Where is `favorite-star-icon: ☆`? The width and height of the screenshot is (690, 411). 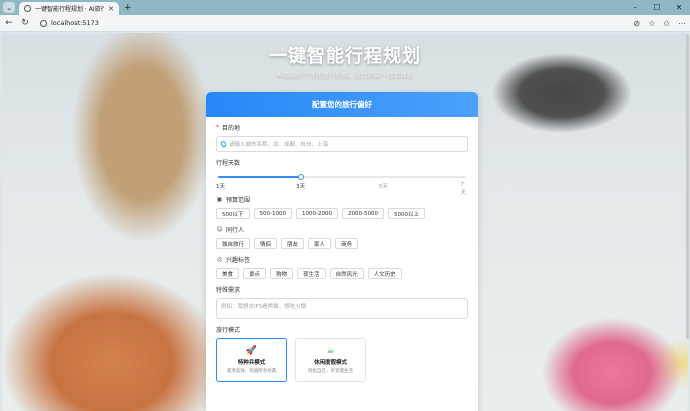 favorite-star-icon: ☆ is located at coordinates (651, 23).